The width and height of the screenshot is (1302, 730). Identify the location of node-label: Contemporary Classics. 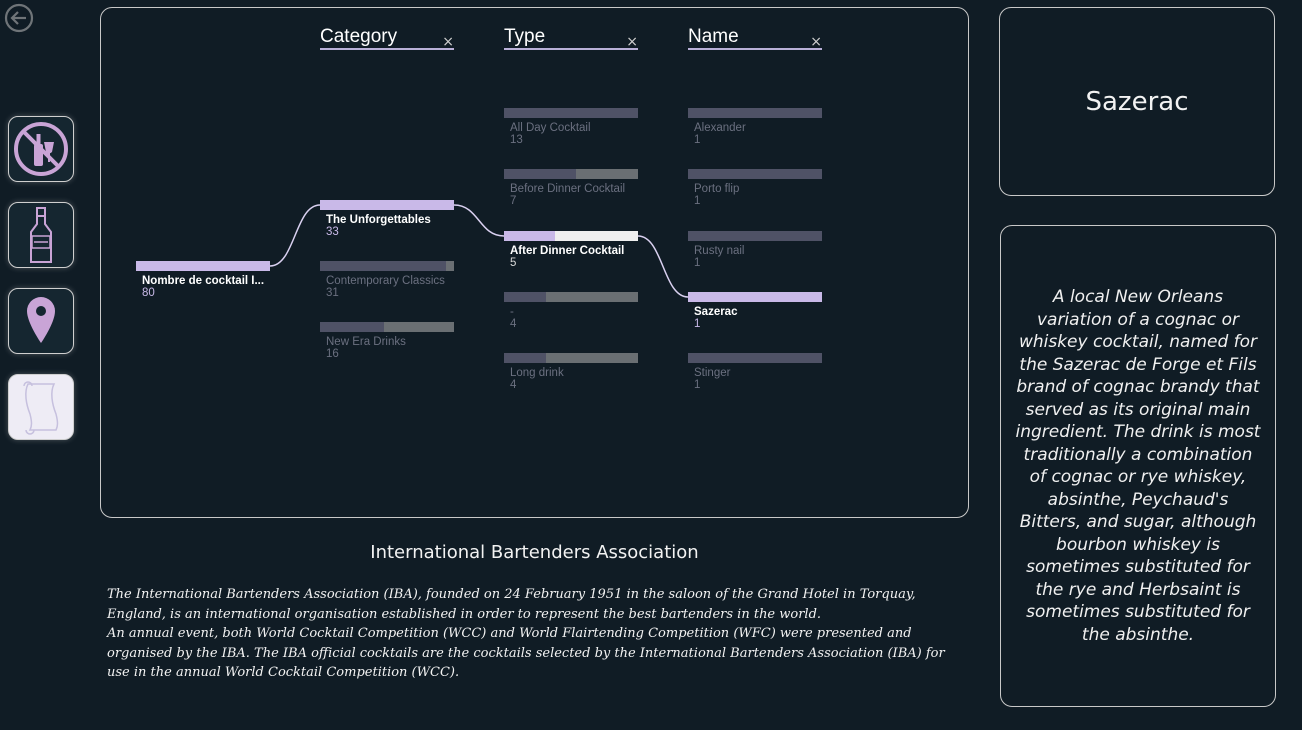
(385, 281).